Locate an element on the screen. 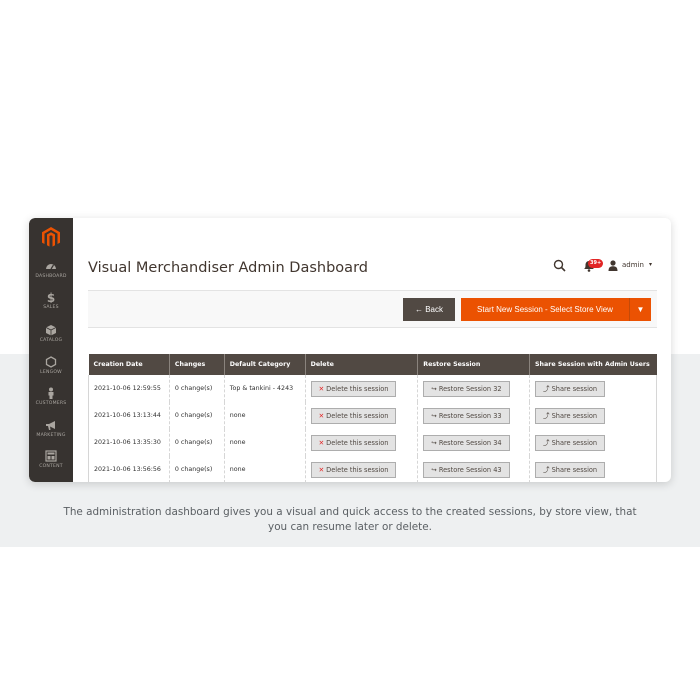  restore-session-label: Restore Session 34 is located at coordinates (470, 442).